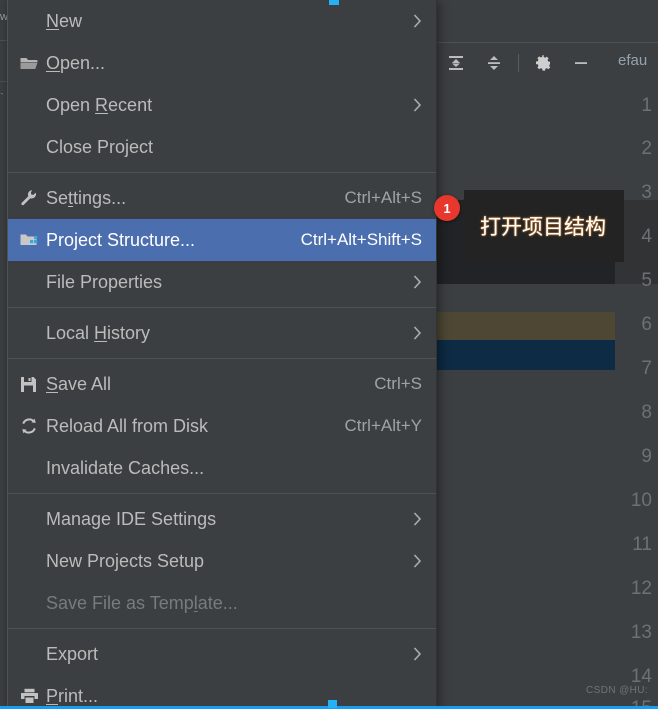 The width and height of the screenshot is (658, 709). Describe the element at coordinates (99, 104) in the screenshot. I see `menu-item-label: Open Recent` at that location.